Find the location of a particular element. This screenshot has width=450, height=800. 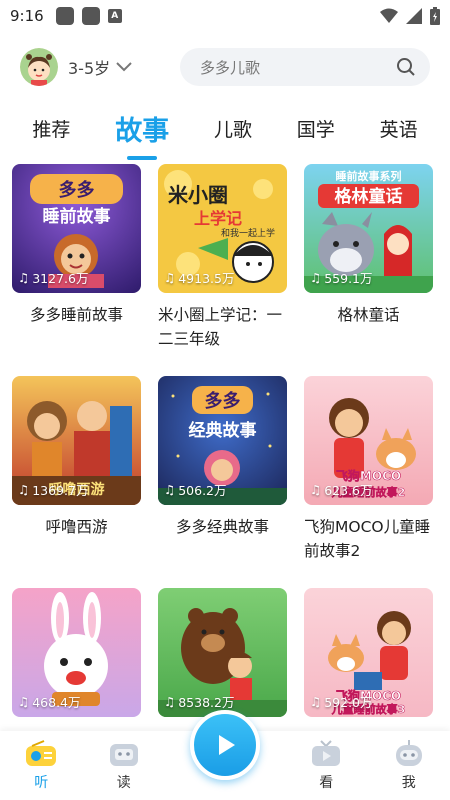

album-card: 睡前故事系列 格林童话 ♫ 559.1万 格林童话 is located at coordinates (368, 270).